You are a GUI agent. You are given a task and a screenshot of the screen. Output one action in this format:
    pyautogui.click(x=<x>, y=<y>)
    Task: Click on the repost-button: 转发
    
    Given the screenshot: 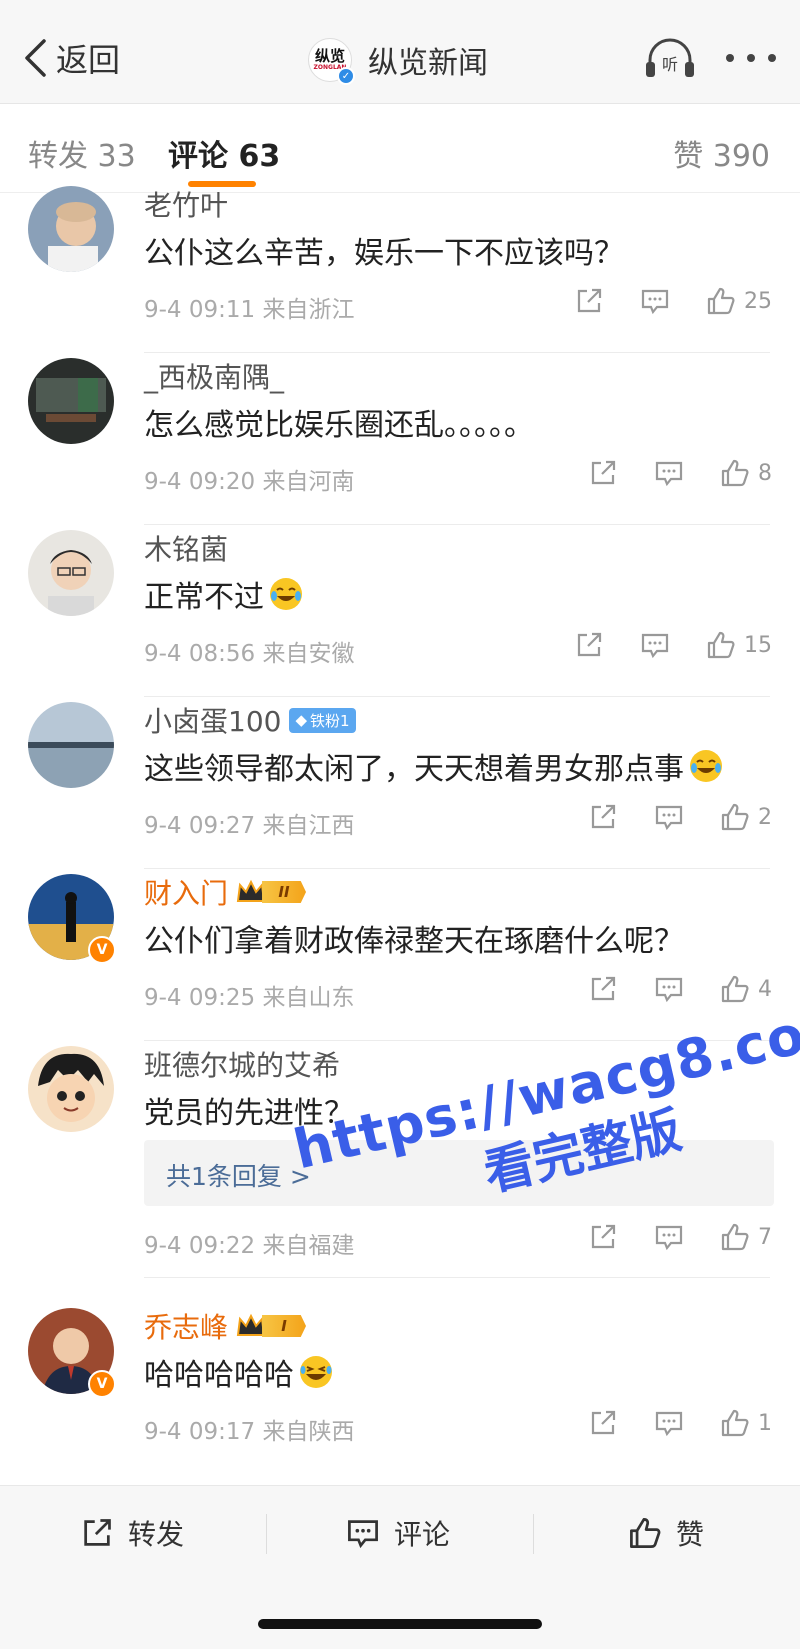 What is the action you would take?
    pyautogui.click(x=132, y=1533)
    